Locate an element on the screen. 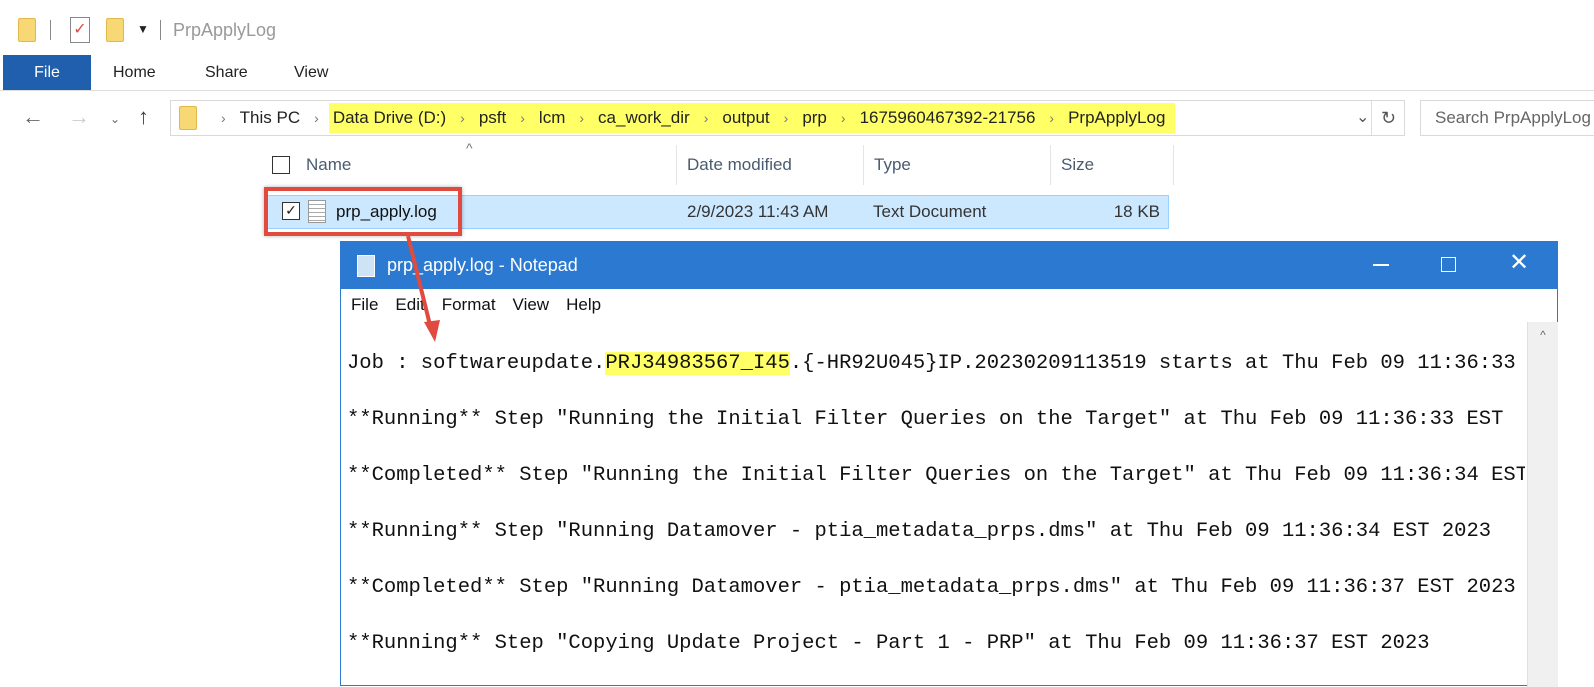 This screenshot has height=687, width=1594. menu-file: File is located at coordinates (364, 305).